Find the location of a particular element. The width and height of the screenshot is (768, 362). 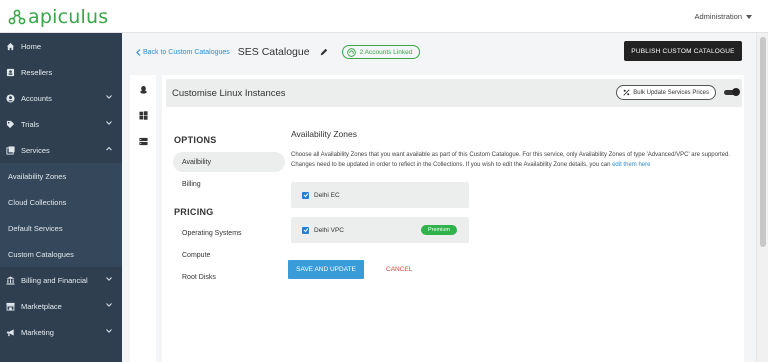

sidebar-item-resellers: Resellers is located at coordinates (61, 72).